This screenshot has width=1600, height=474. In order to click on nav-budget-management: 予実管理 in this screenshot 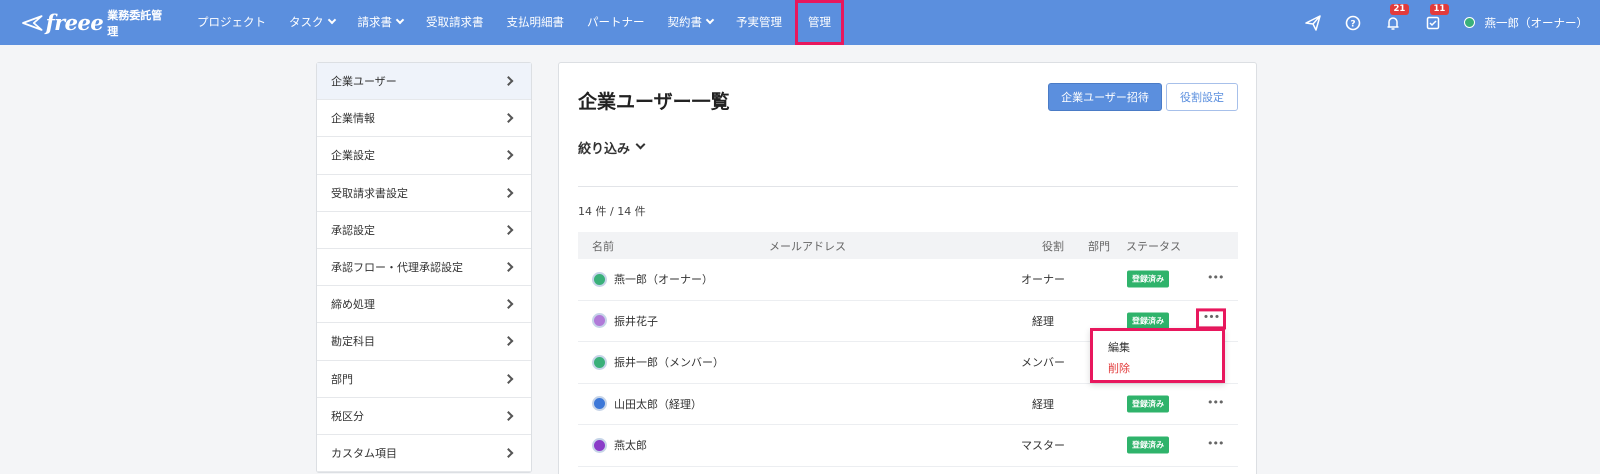, I will do `click(759, 22)`.